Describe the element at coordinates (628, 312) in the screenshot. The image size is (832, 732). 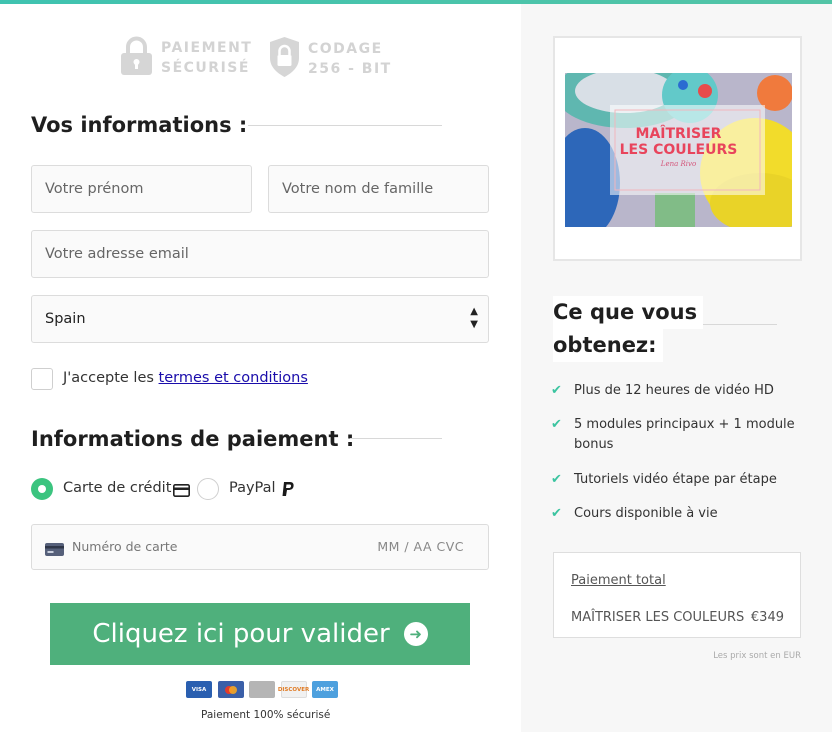
I see `benefits-title-line: Ce que vous` at that location.